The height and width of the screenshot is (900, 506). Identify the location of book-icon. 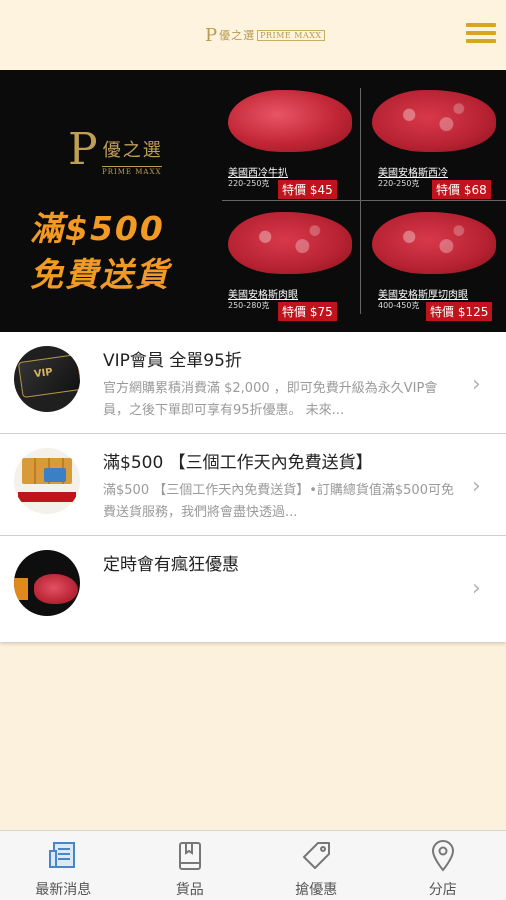
(189, 856).